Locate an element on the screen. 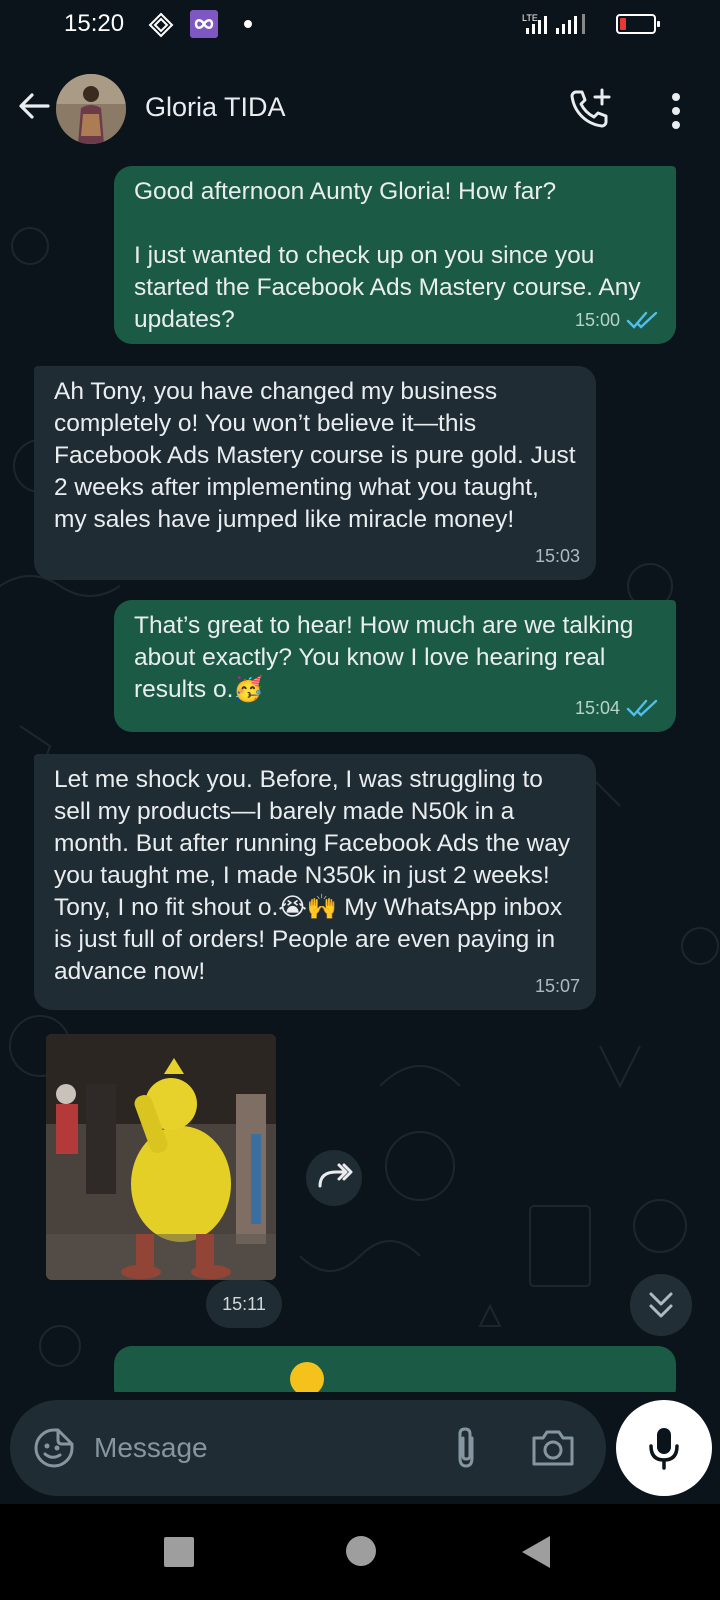 This screenshot has height=1600, width=720. attach-paperclip-icon is located at coordinates (466, 1448).